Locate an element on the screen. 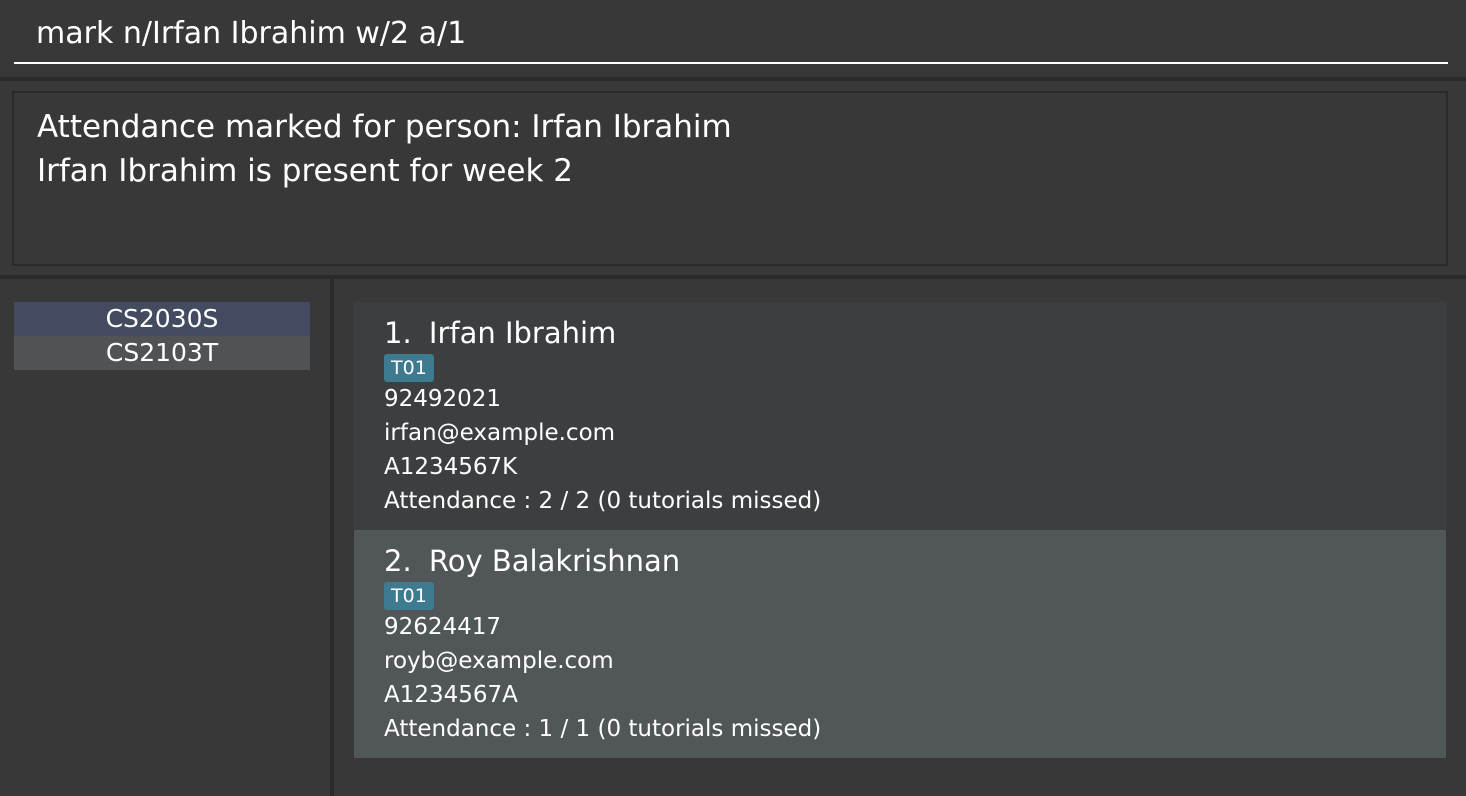 This screenshot has width=1466, height=796. person-phone: 92624417 is located at coordinates (443, 627).